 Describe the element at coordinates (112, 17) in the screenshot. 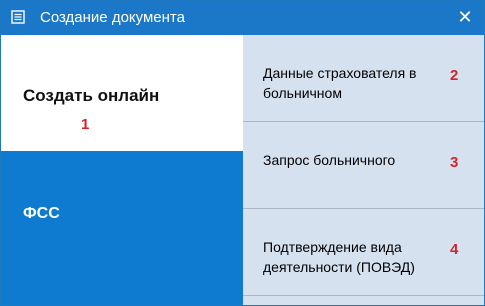

I see `window-title: Создание документа` at that location.